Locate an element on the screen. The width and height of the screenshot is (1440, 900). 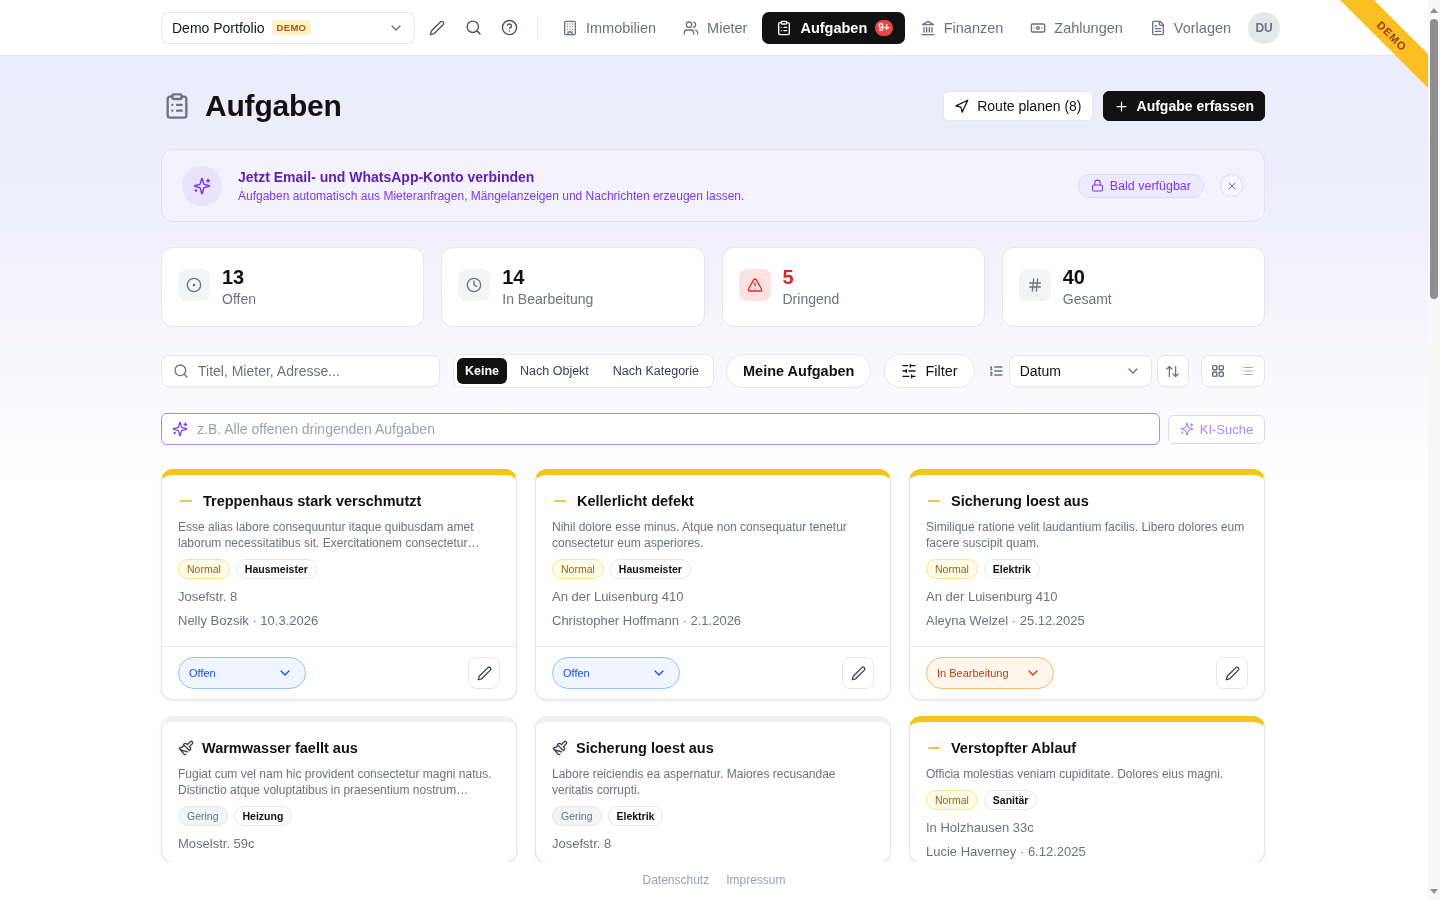
category-tag: Hausmeister is located at coordinates (276, 569).